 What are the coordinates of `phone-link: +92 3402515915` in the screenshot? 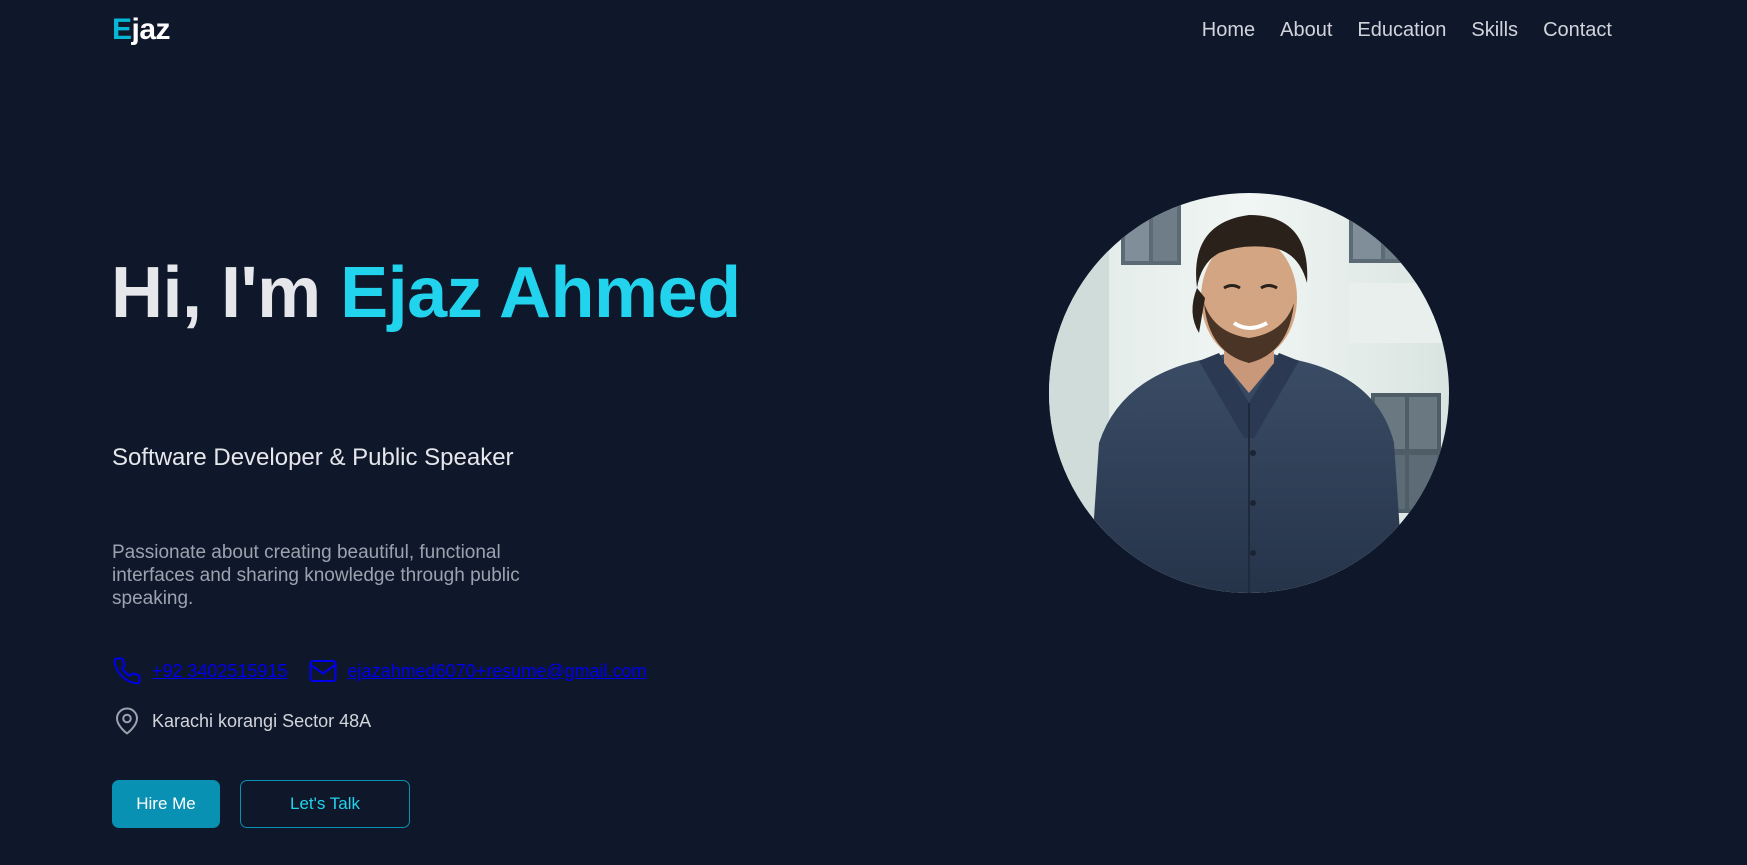 It's located at (220, 671).